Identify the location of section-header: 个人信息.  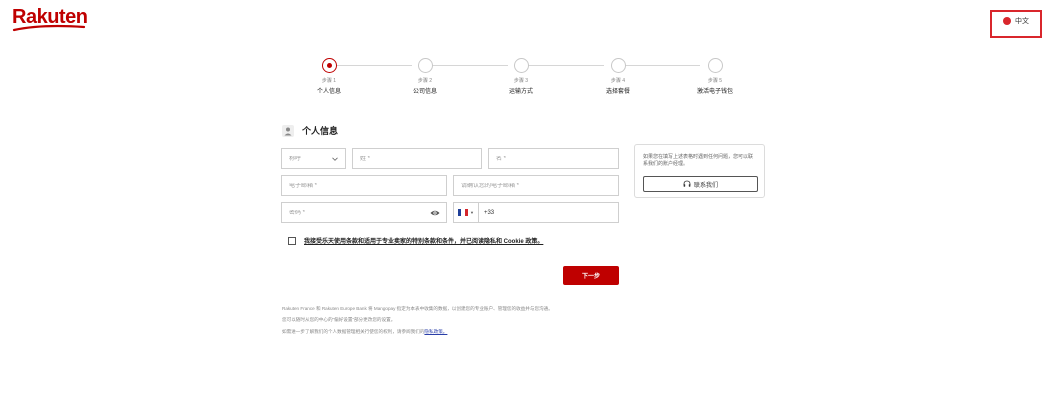
(310, 130).